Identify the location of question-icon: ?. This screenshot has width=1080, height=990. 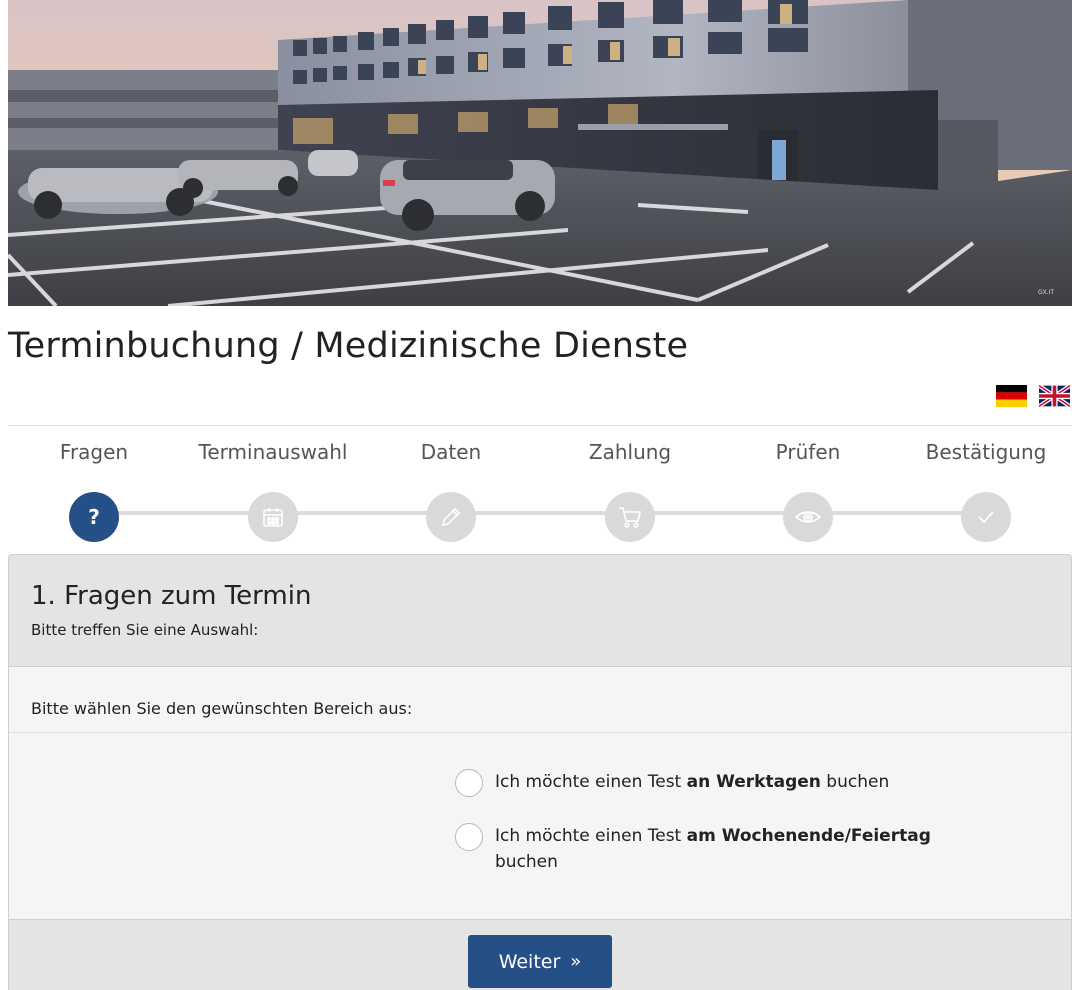
(94, 517).